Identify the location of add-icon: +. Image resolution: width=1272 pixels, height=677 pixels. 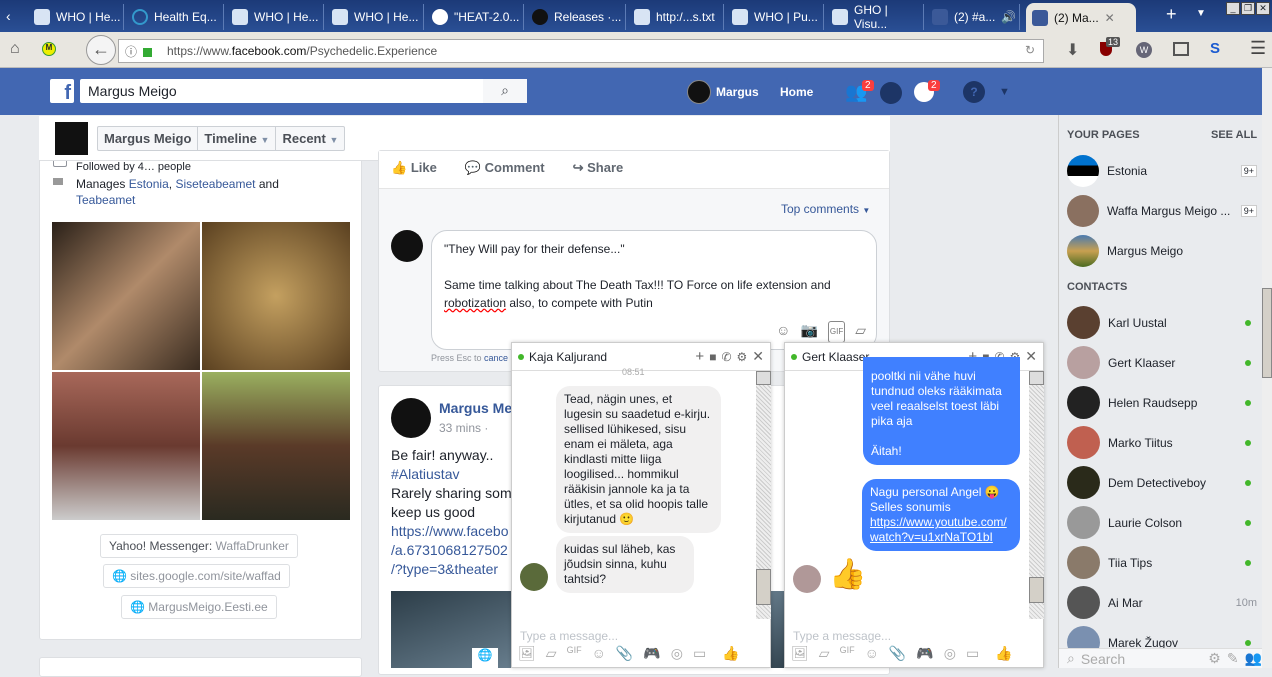
(699, 356).